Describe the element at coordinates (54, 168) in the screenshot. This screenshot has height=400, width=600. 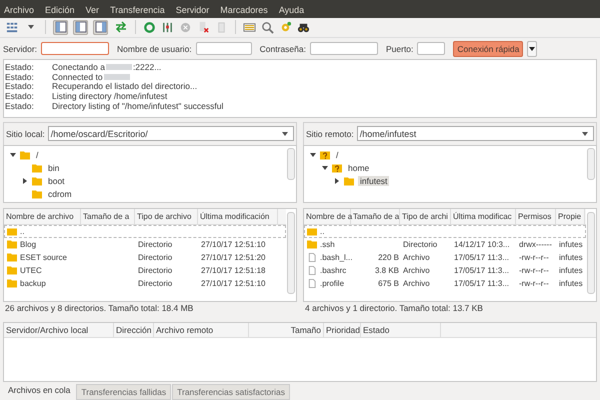
I see `tree-item: bin` at that location.